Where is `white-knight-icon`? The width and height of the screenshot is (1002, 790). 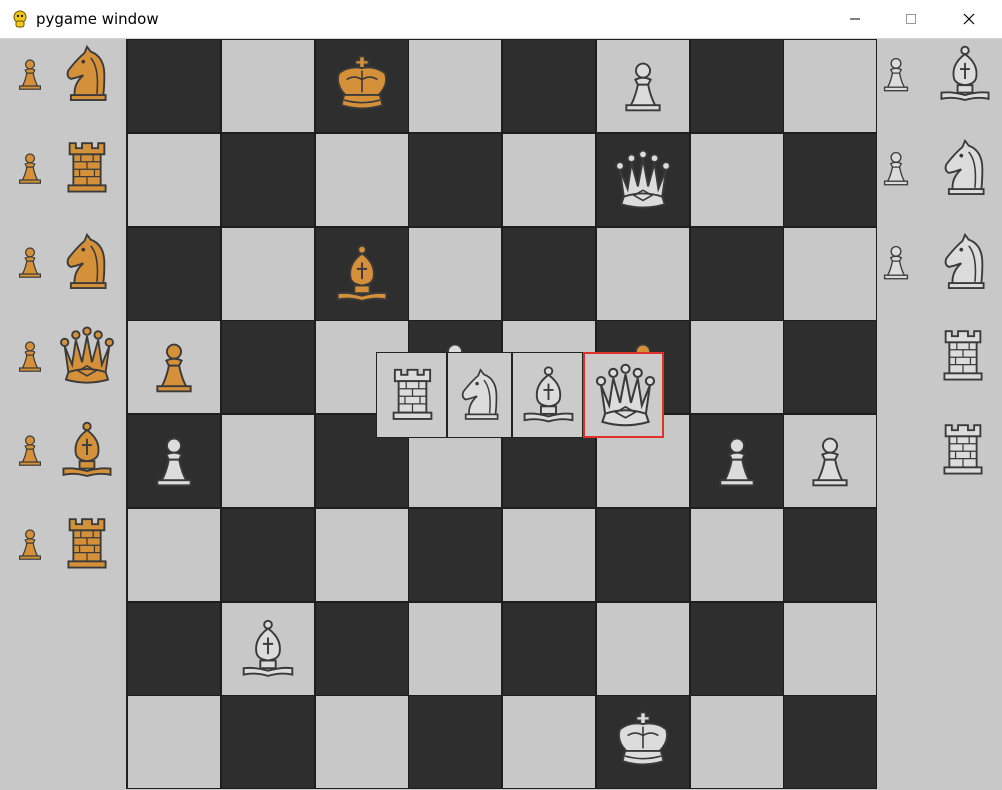
white-knight-icon is located at coordinates (480, 395).